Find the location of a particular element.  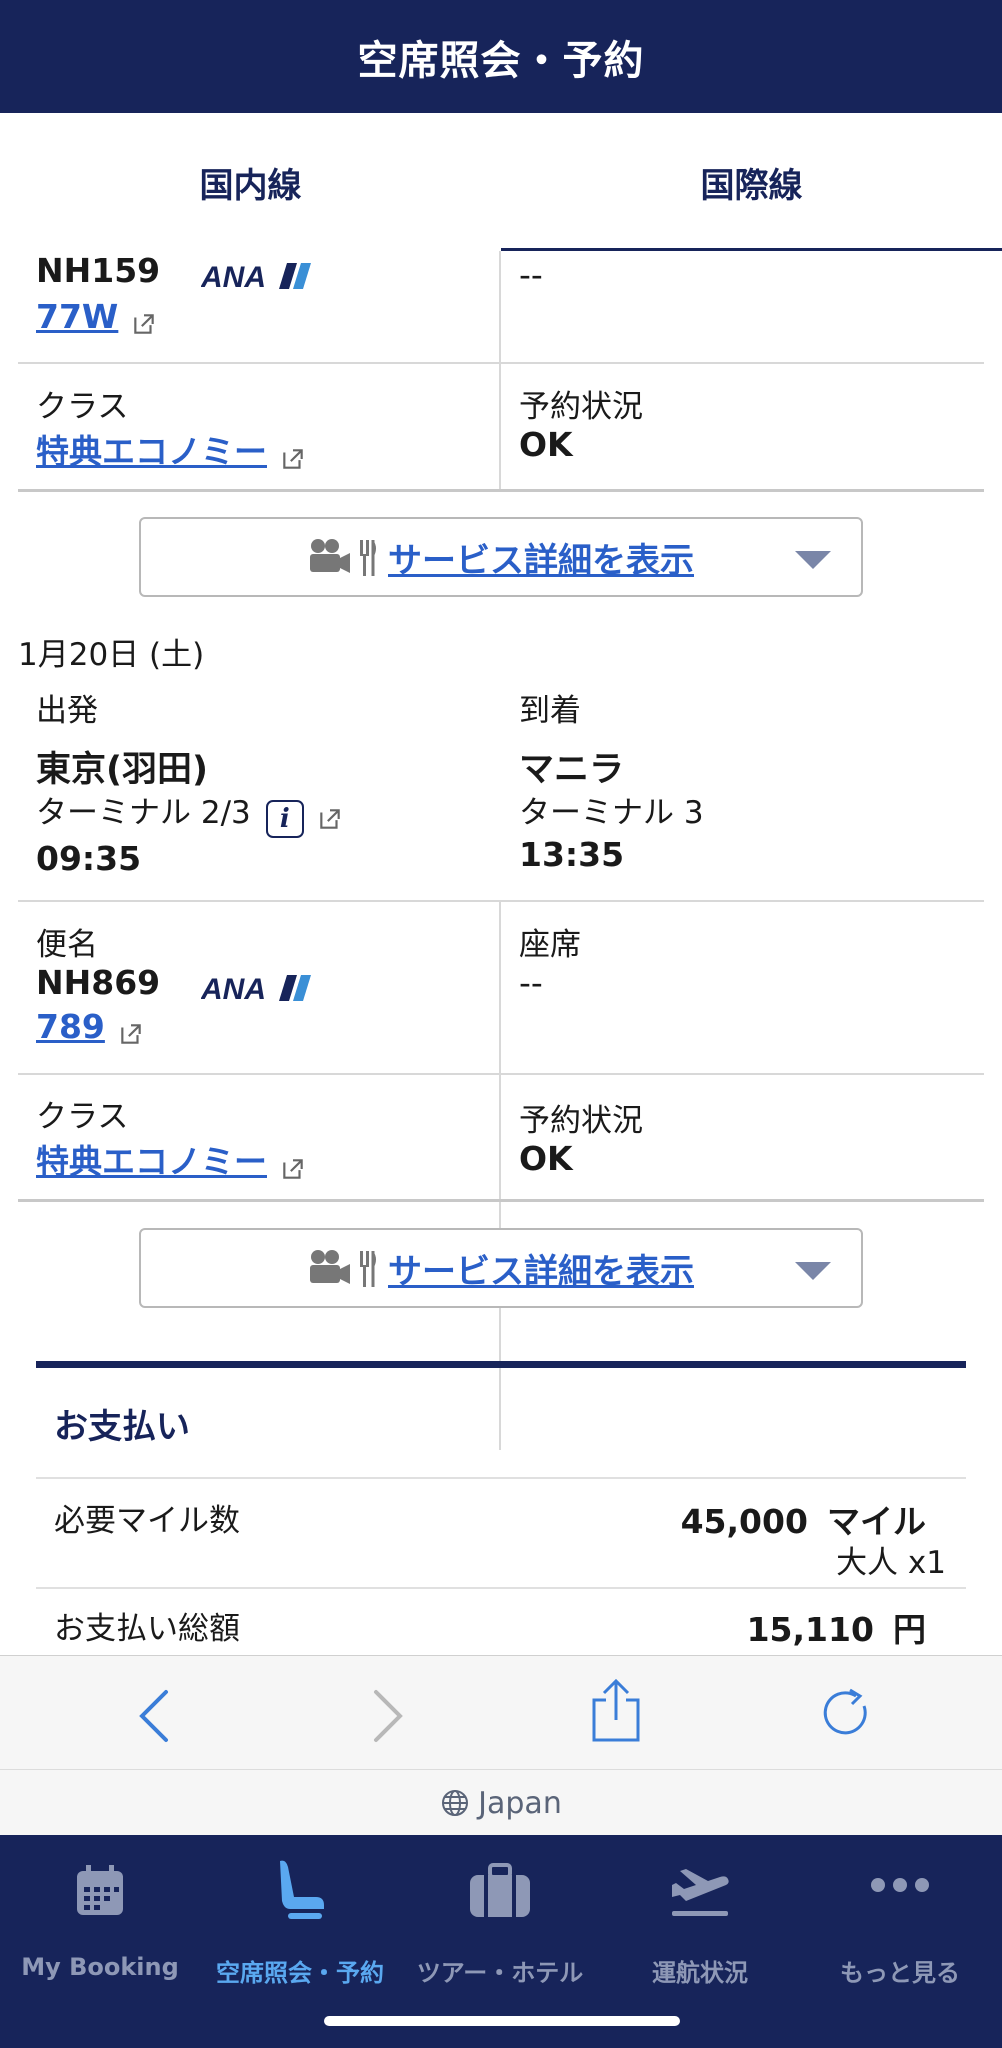

home-indicator is located at coordinates (502, 2021).